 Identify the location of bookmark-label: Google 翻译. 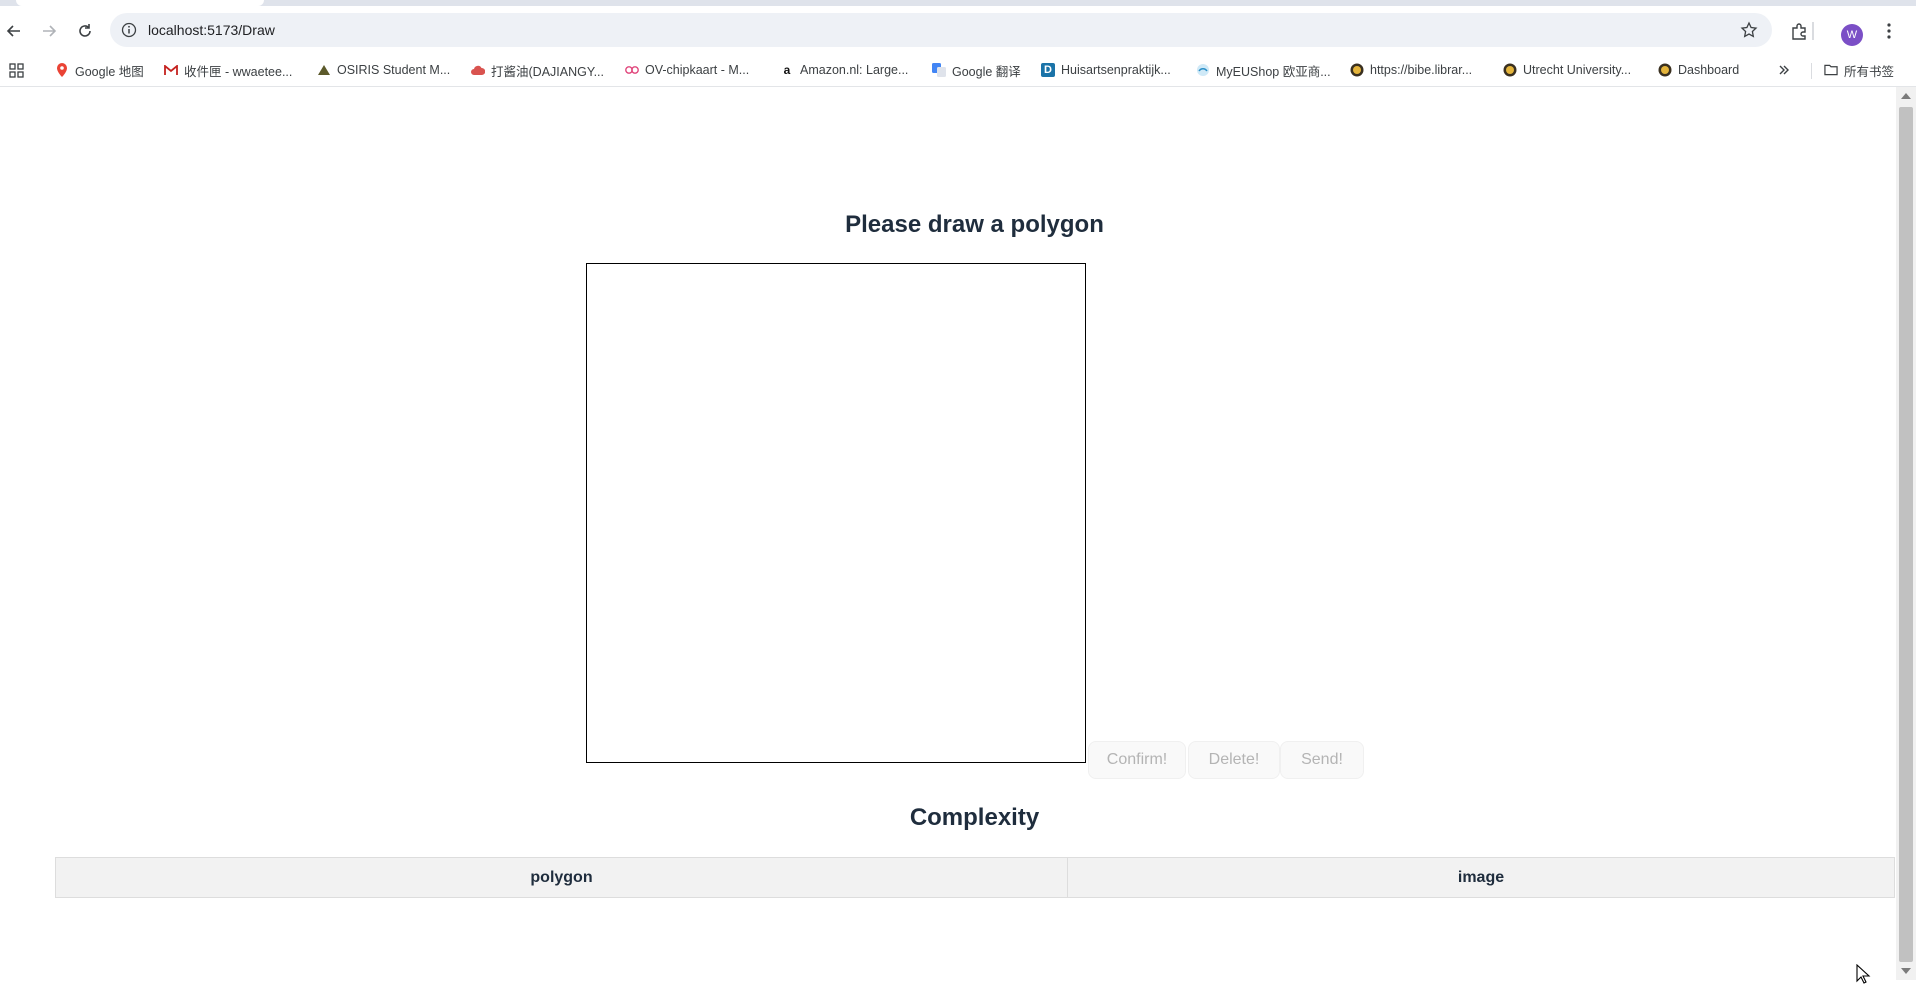
(986, 71).